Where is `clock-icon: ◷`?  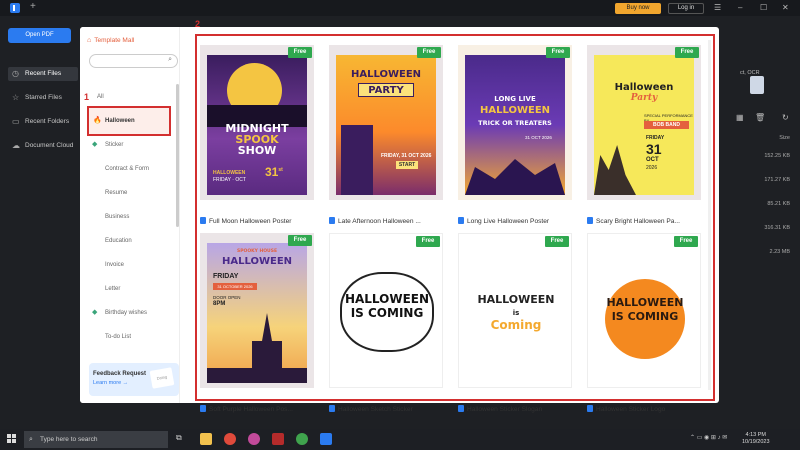 clock-icon: ◷ is located at coordinates (15, 73).